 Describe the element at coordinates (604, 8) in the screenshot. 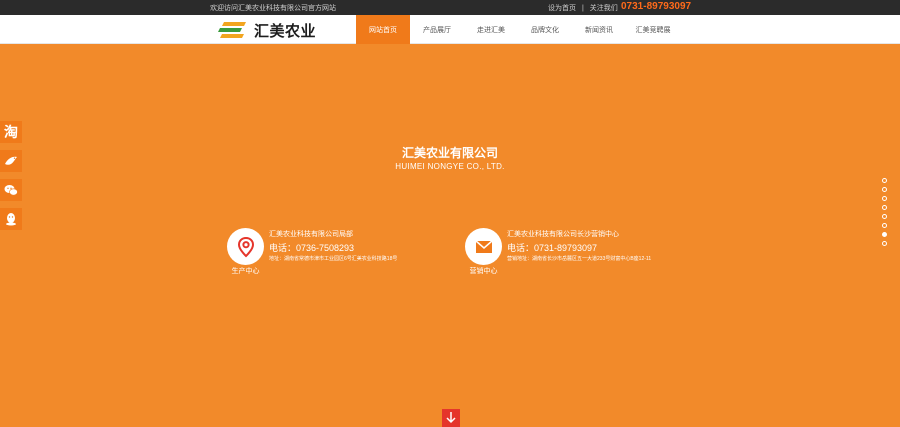

I see `follow-us-link: 关注我们` at that location.